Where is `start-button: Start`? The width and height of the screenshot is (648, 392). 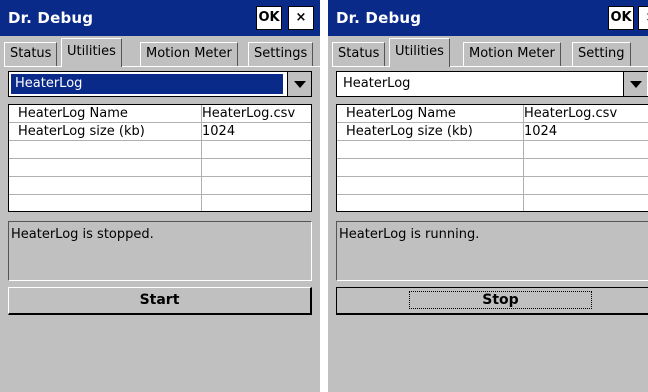 start-button: Start is located at coordinates (160, 301).